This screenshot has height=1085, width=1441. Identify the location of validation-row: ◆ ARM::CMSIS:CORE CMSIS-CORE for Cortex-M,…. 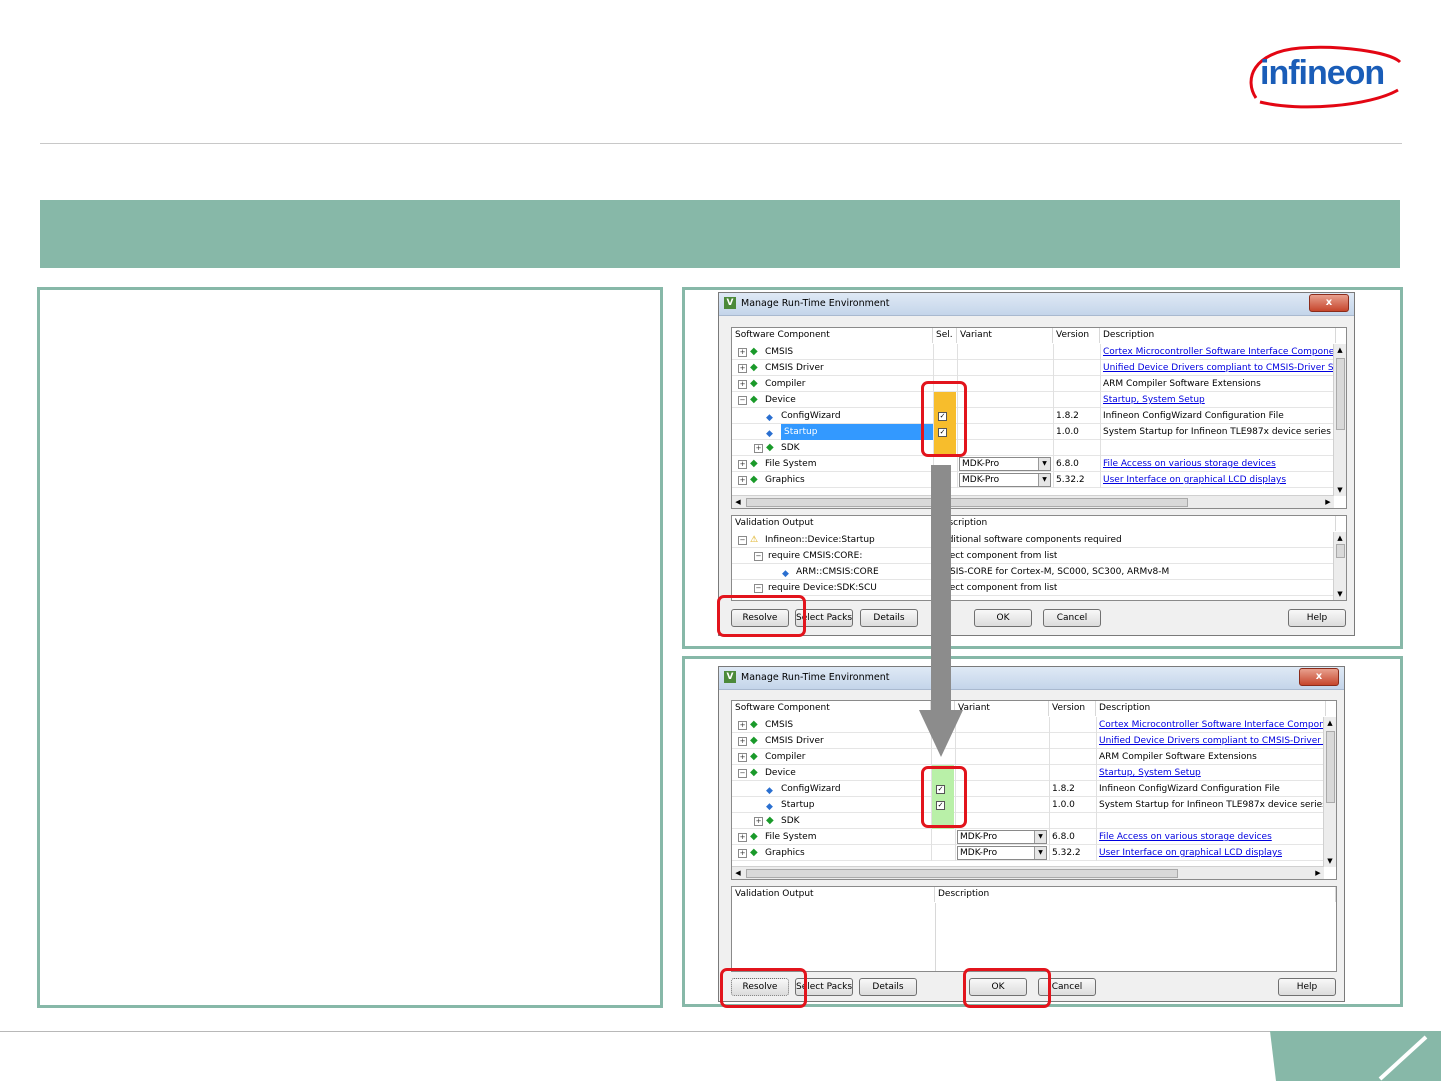
(1034, 572).